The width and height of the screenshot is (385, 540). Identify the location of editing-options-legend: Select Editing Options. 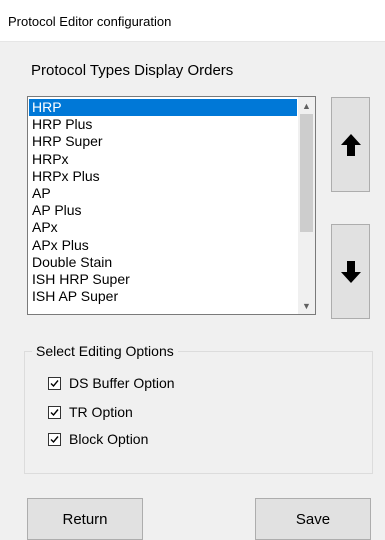
(105, 351).